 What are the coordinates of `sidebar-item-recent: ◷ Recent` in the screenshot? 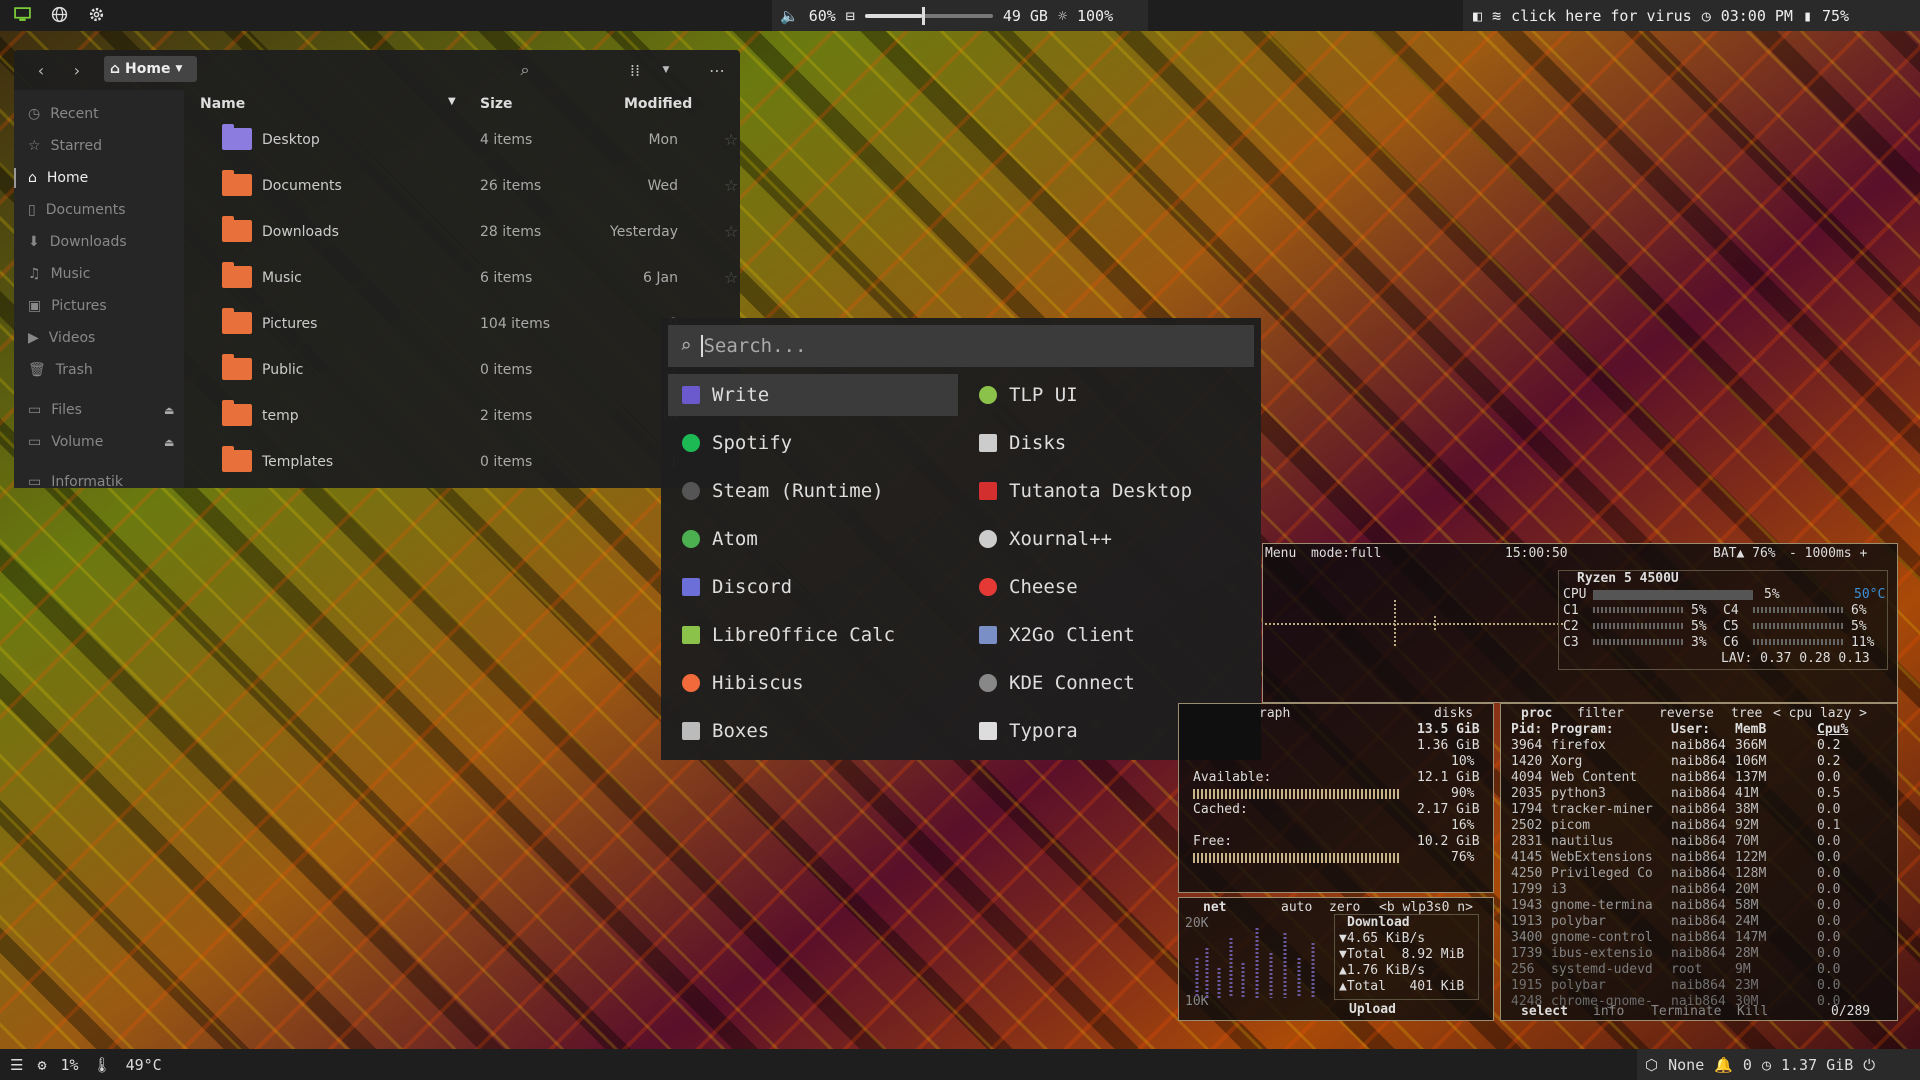 It's located at (99, 114).